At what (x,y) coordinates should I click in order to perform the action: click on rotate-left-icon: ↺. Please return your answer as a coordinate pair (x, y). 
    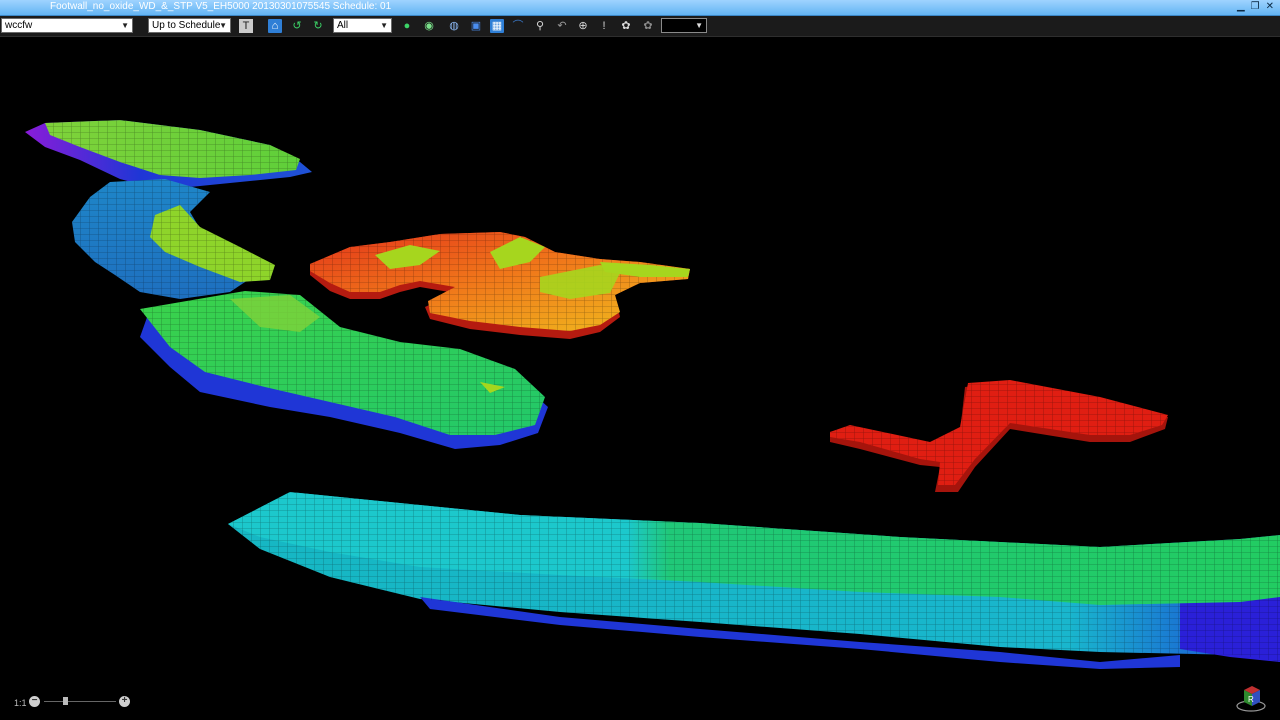
    Looking at the image, I should click on (297, 26).